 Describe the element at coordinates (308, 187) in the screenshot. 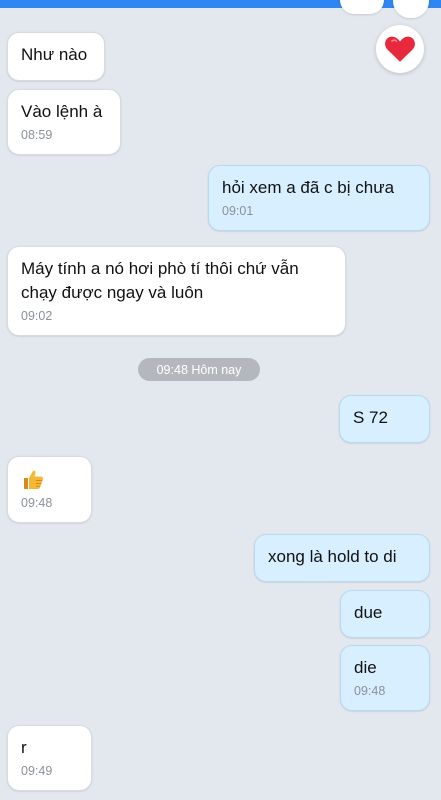

I see `message-text: hỏi xem a đã c bị chưa` at that location.